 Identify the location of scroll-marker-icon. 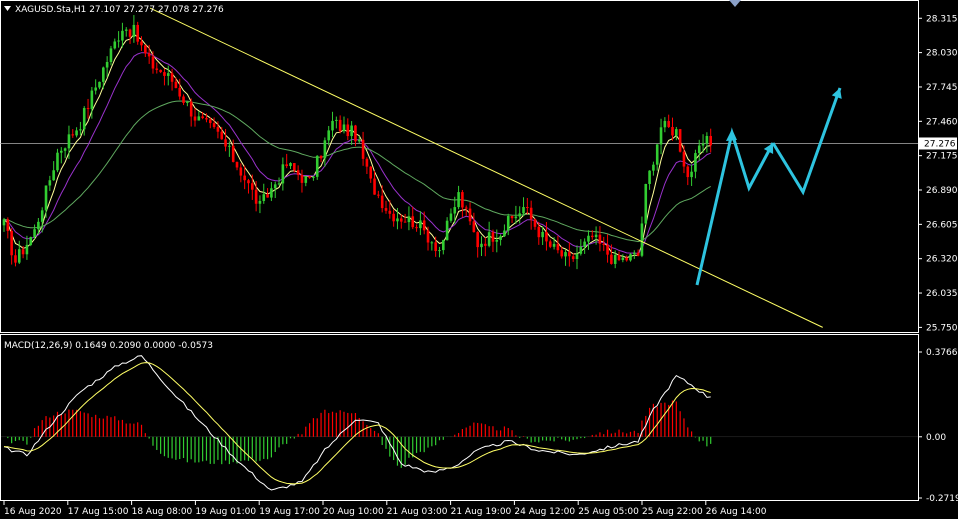
(735, 3).